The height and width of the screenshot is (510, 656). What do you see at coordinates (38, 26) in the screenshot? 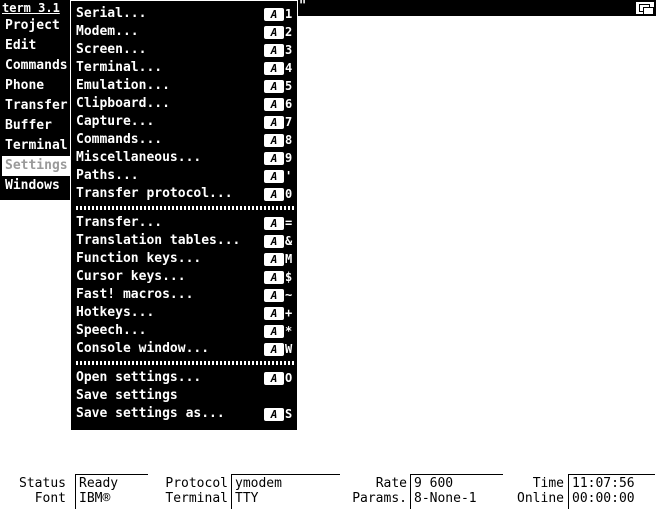
I see `menu-project: Project` at bounding box center [38, 26].